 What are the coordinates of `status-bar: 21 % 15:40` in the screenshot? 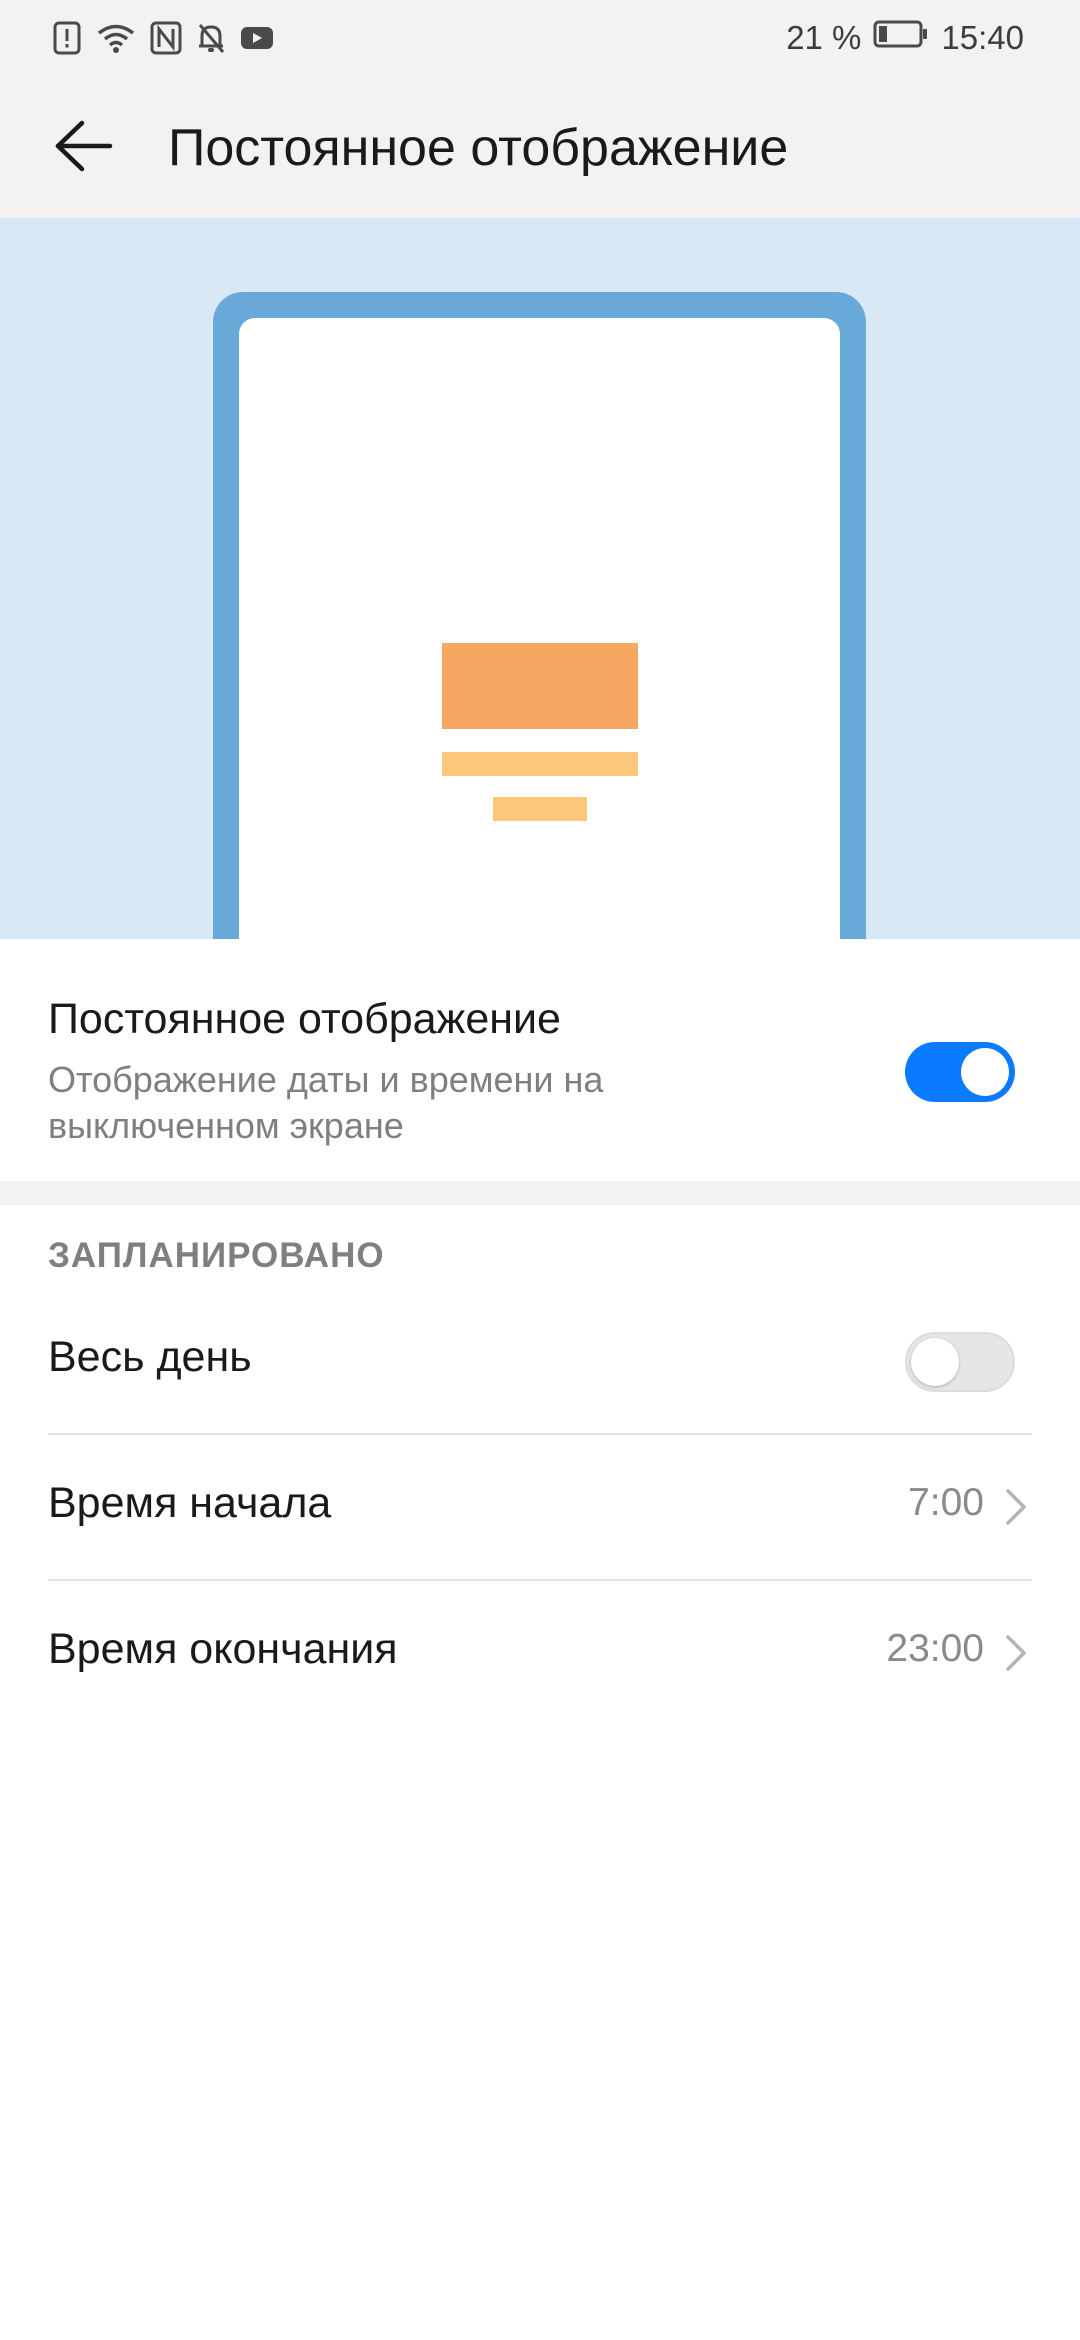 It's located at (540, 38).